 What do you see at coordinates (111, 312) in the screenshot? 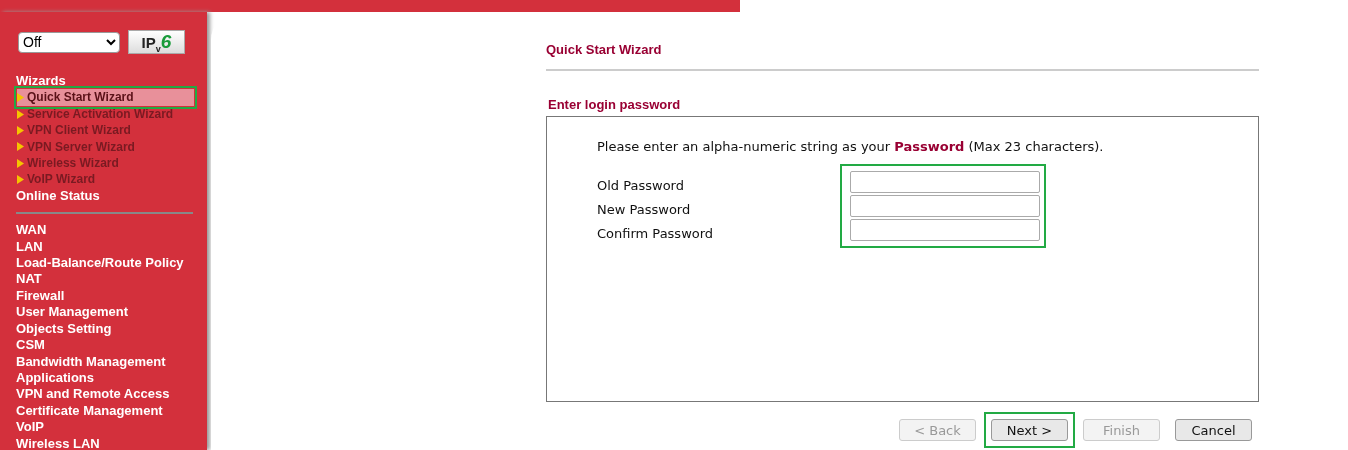
I see `menu-item: User Management` at bounding box center [111, 312].